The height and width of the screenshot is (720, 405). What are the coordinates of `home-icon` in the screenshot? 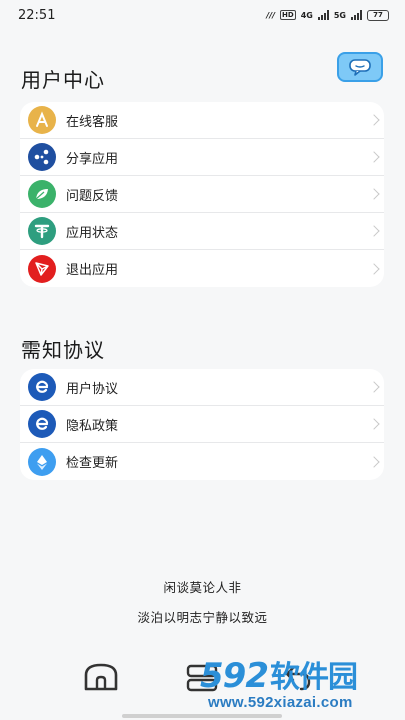 It's located at (101, 677).